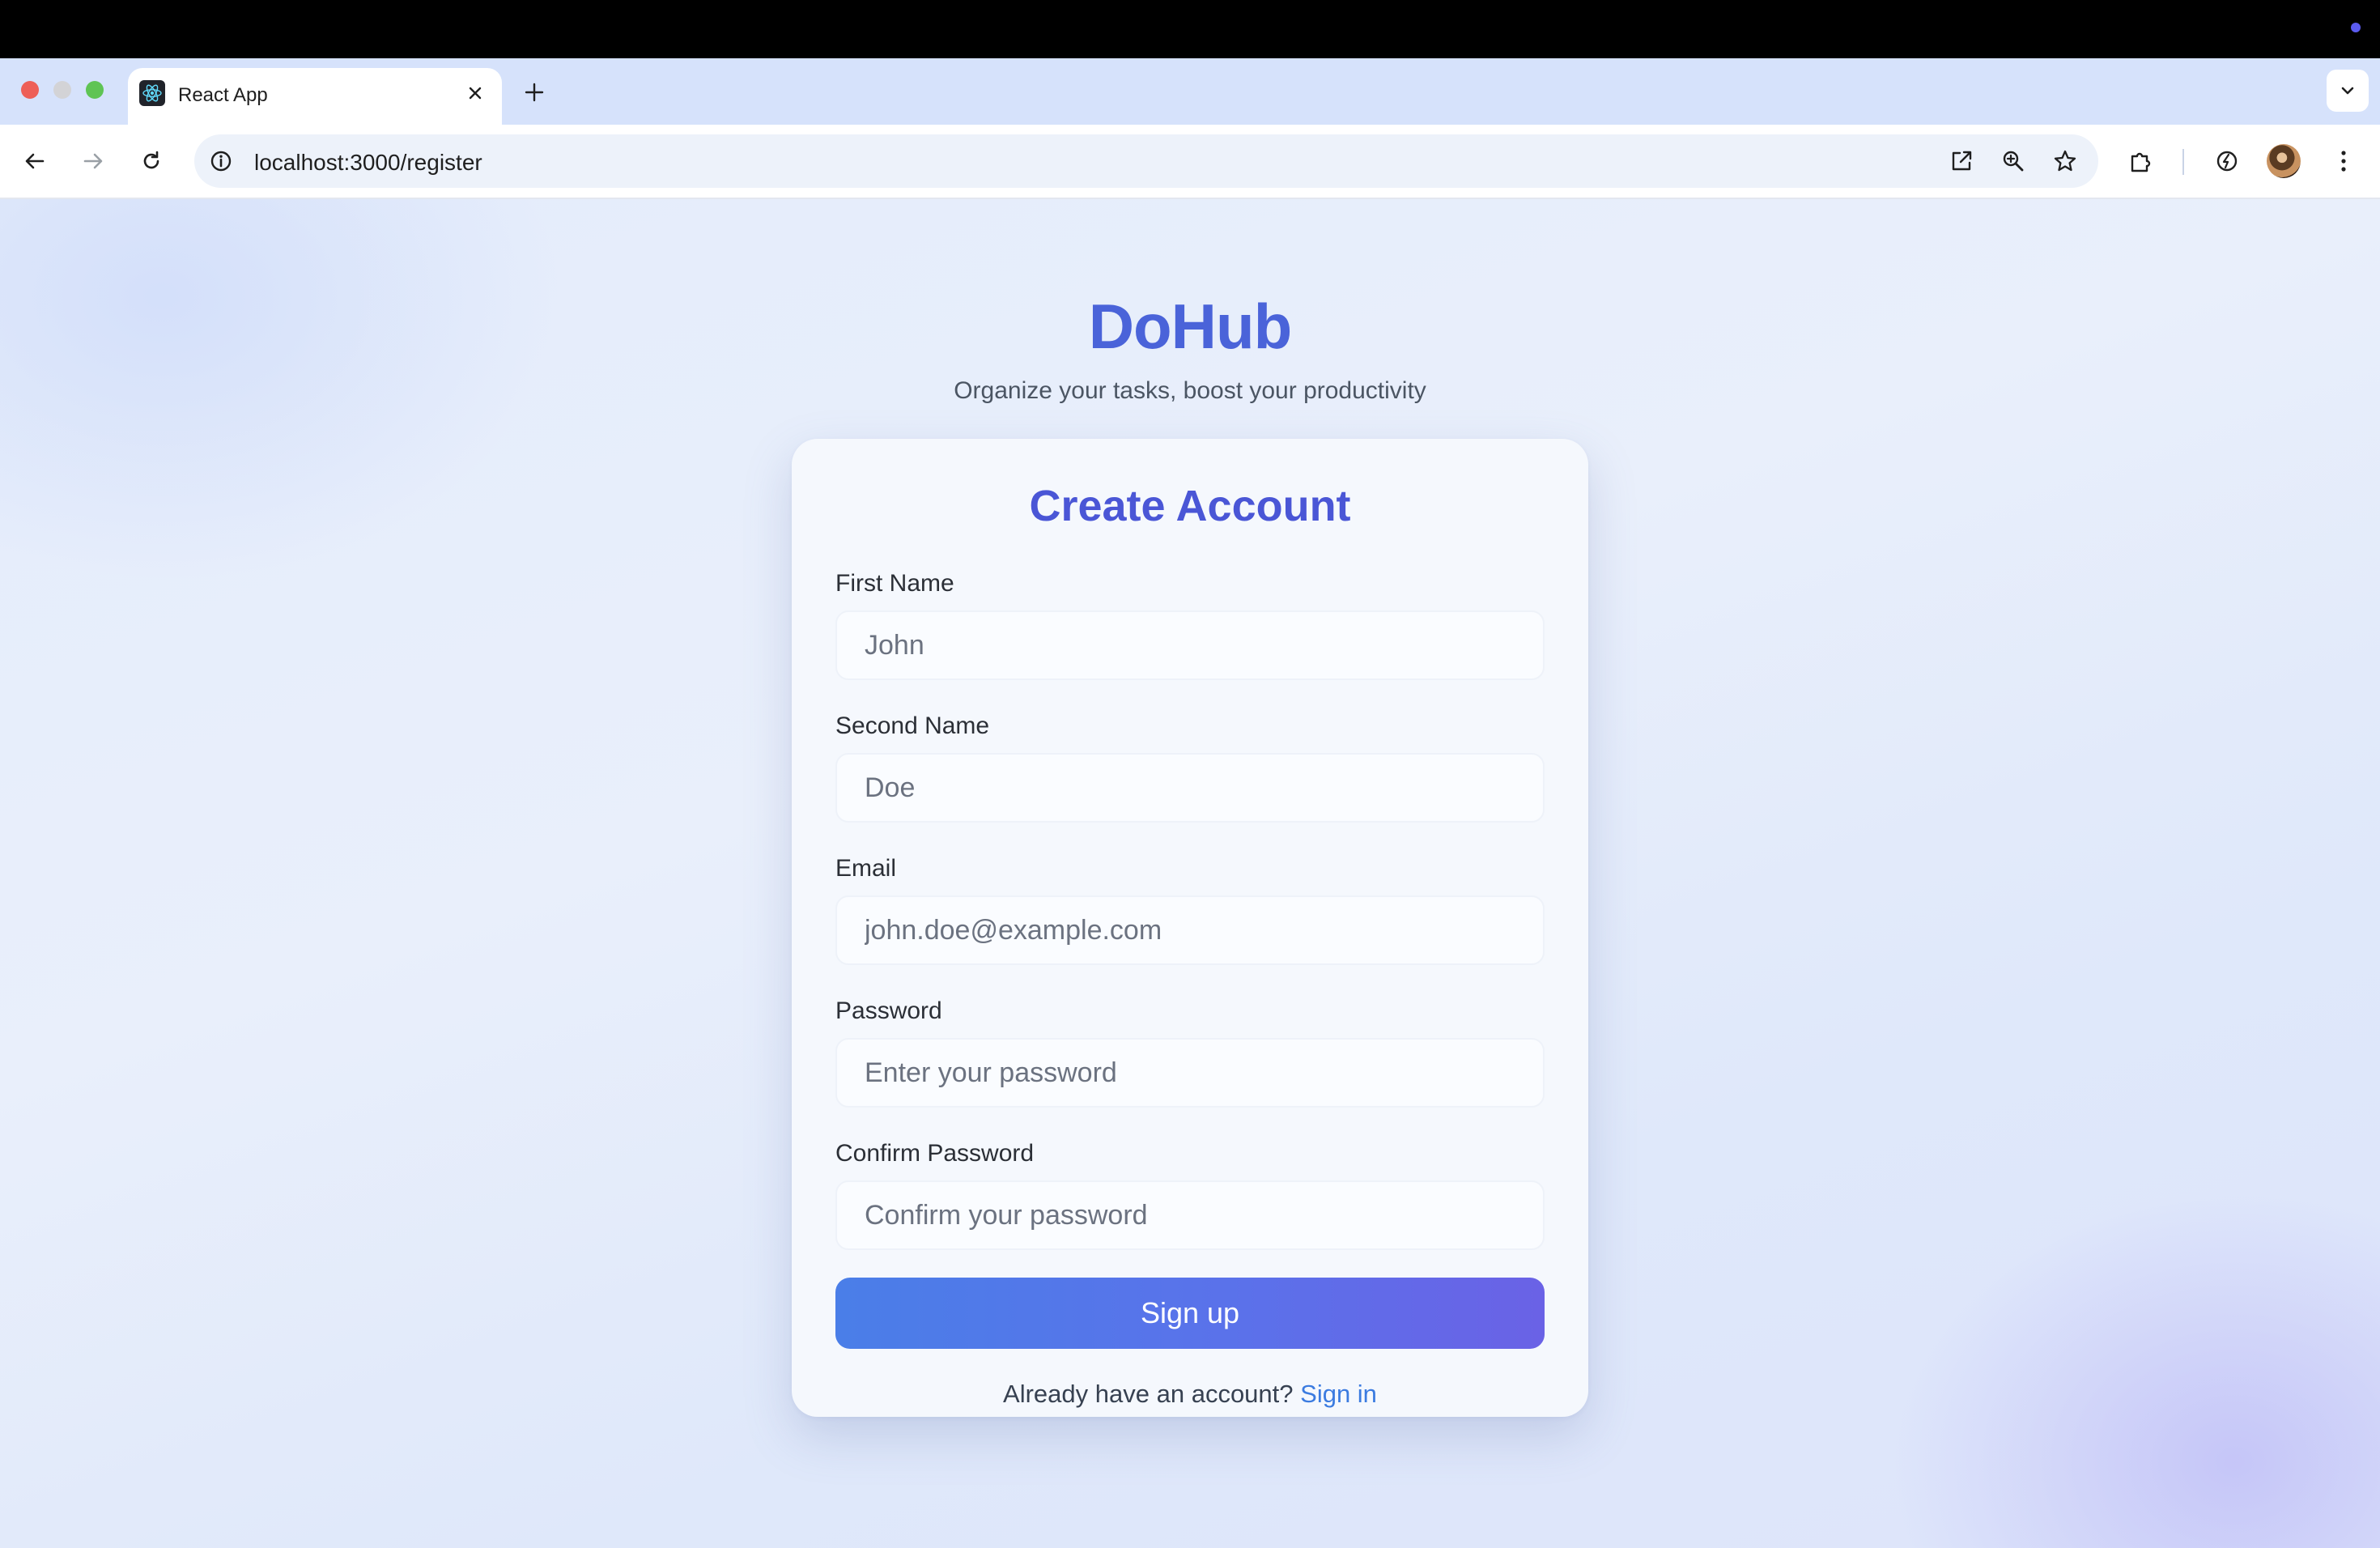 The width and height of the screenshot is (2380, 1548). I want to click on form-title: Create Account, so click(1190, 506).